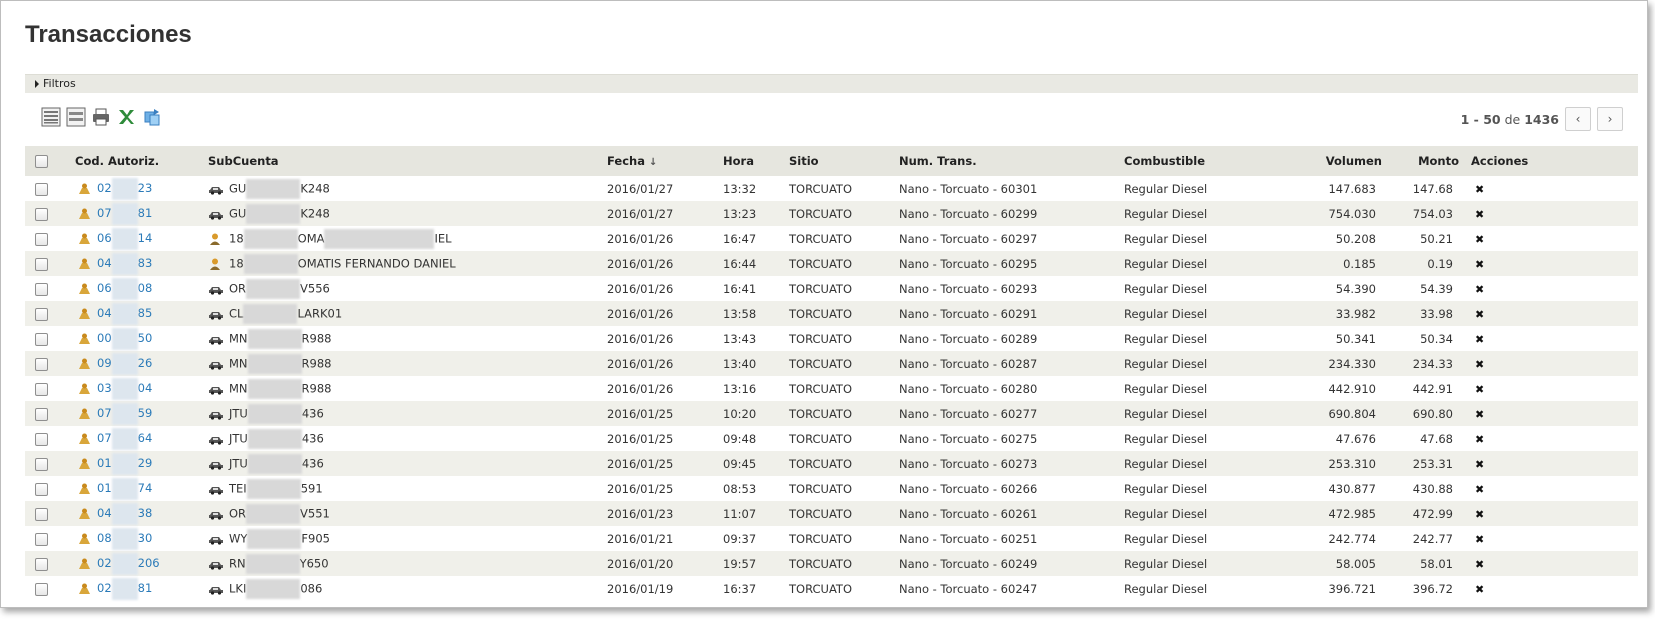 This screenshot has height=619, width=1655. What do you see at coordinates (1326, 161) in the screenshot?
I see `header-volumen: Volumen` at bounding box center [1326, 161].